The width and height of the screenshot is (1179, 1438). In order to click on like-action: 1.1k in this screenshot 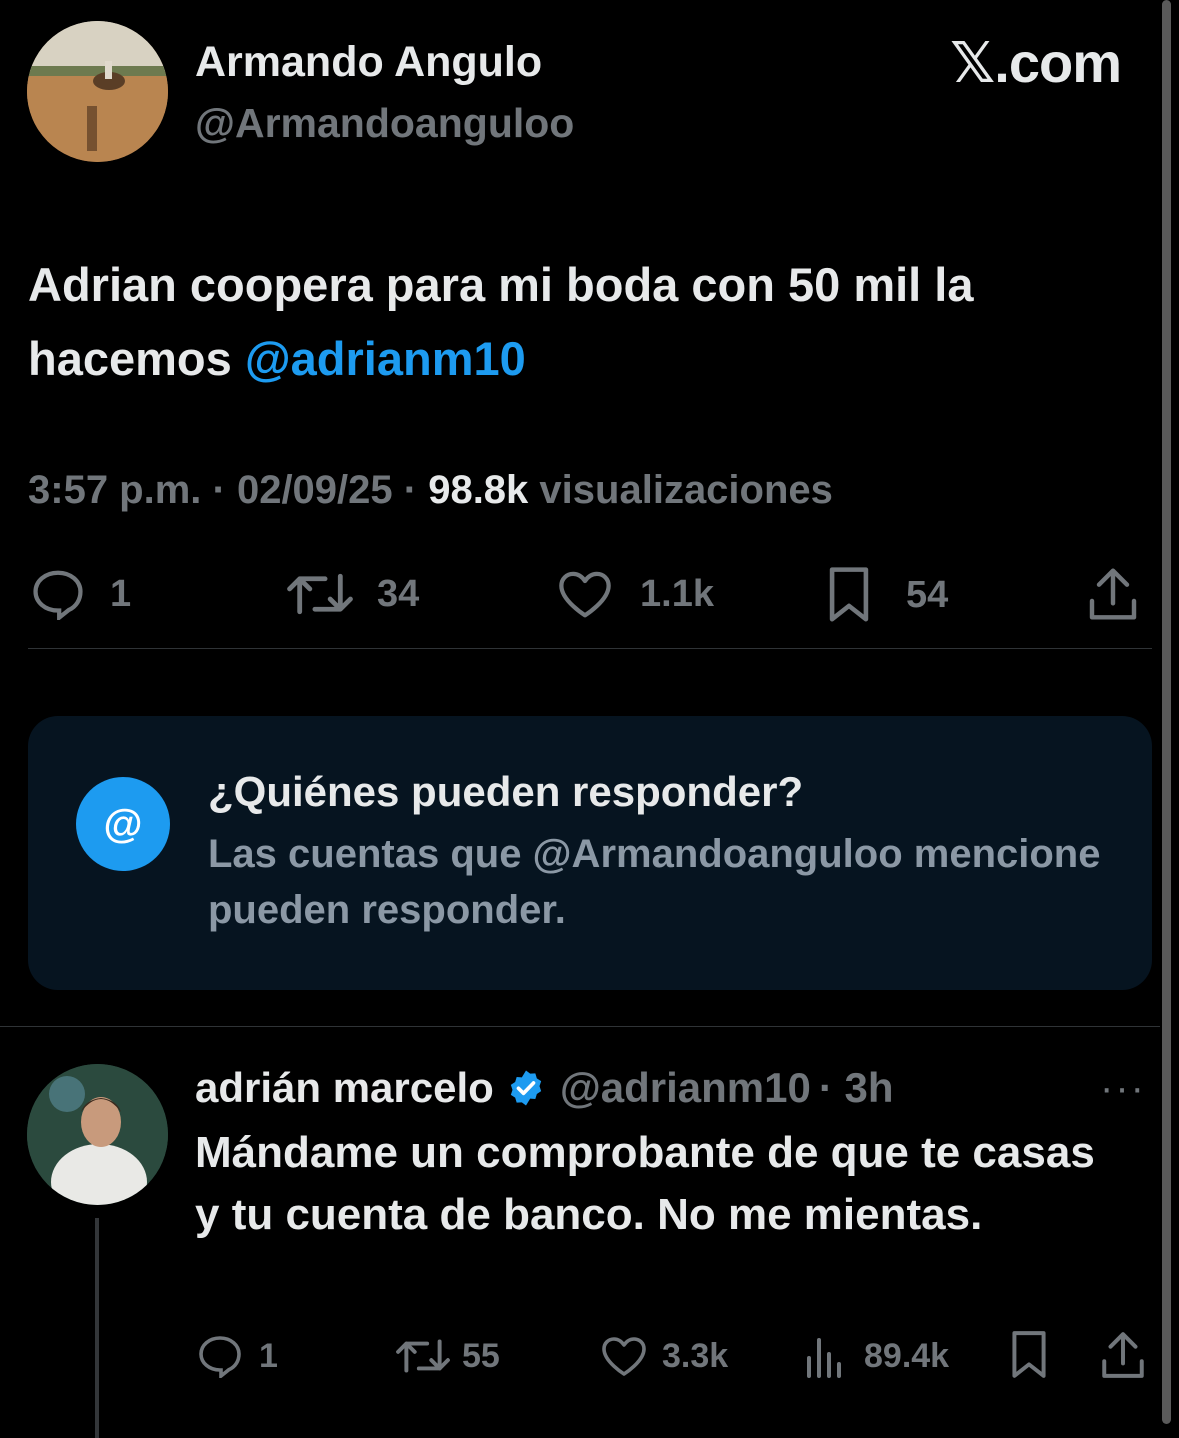, I will do `click(635, 594)`.